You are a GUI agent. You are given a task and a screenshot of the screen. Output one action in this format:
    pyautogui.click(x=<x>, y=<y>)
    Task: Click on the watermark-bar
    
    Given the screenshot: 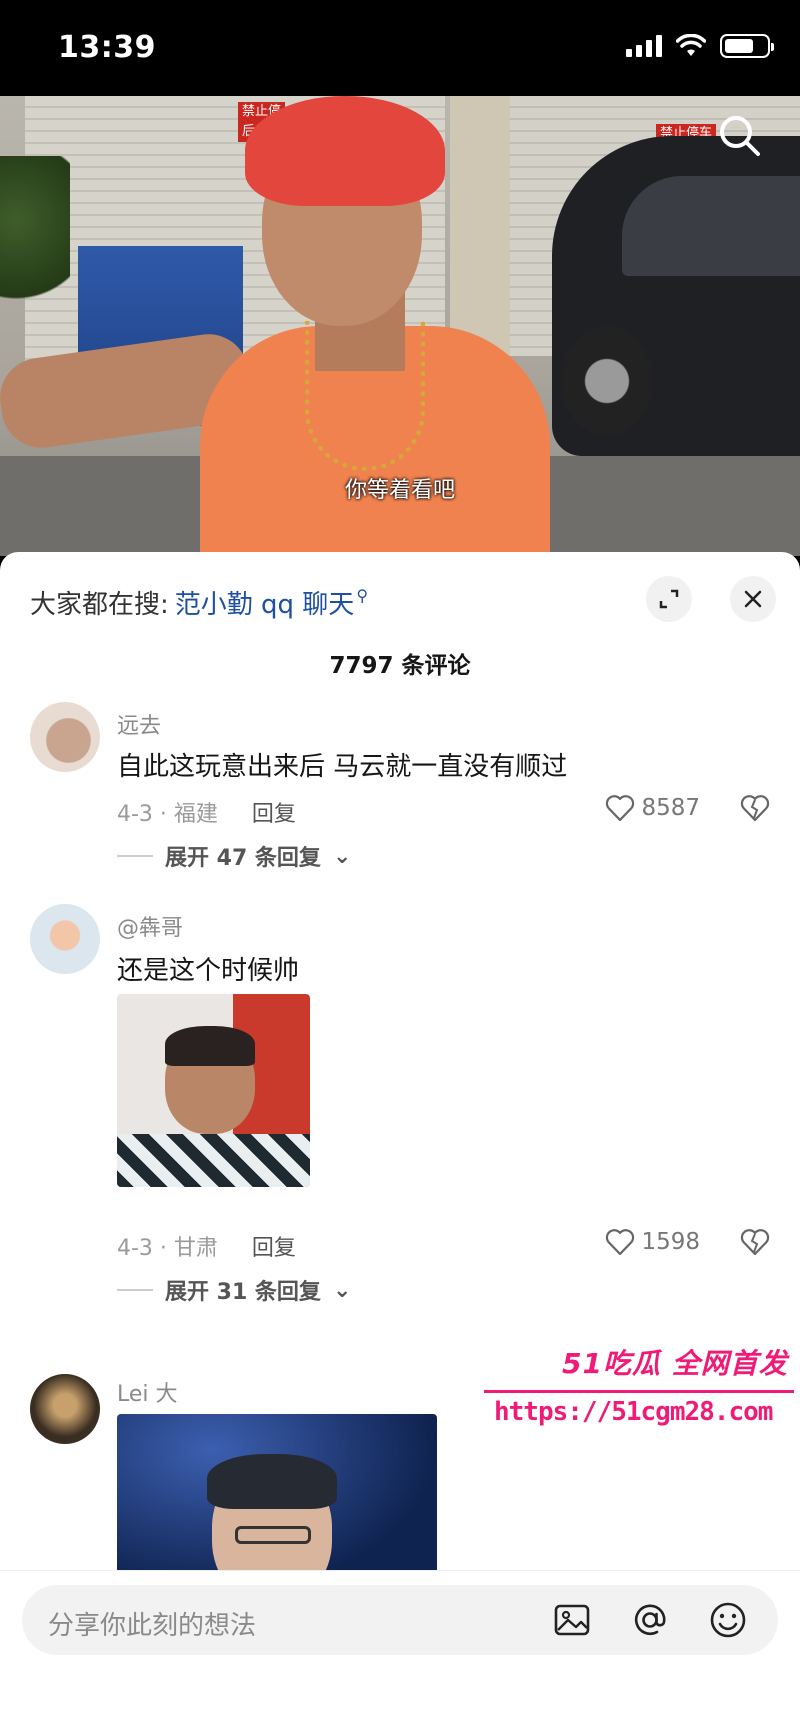 What is the action you would take?
    pyautogui.click(x=639, y=1391)
    